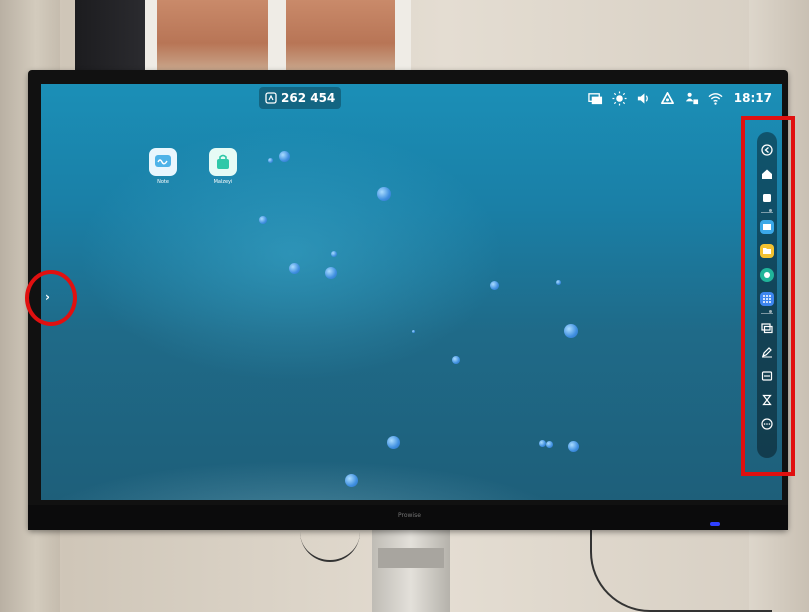 The width and height of the screenshot is (809, 612). What do you see at coordinates (768, 296) in the screenshot?
I see `annotation-rectangle-highlight` at bounding box center [768, 296].